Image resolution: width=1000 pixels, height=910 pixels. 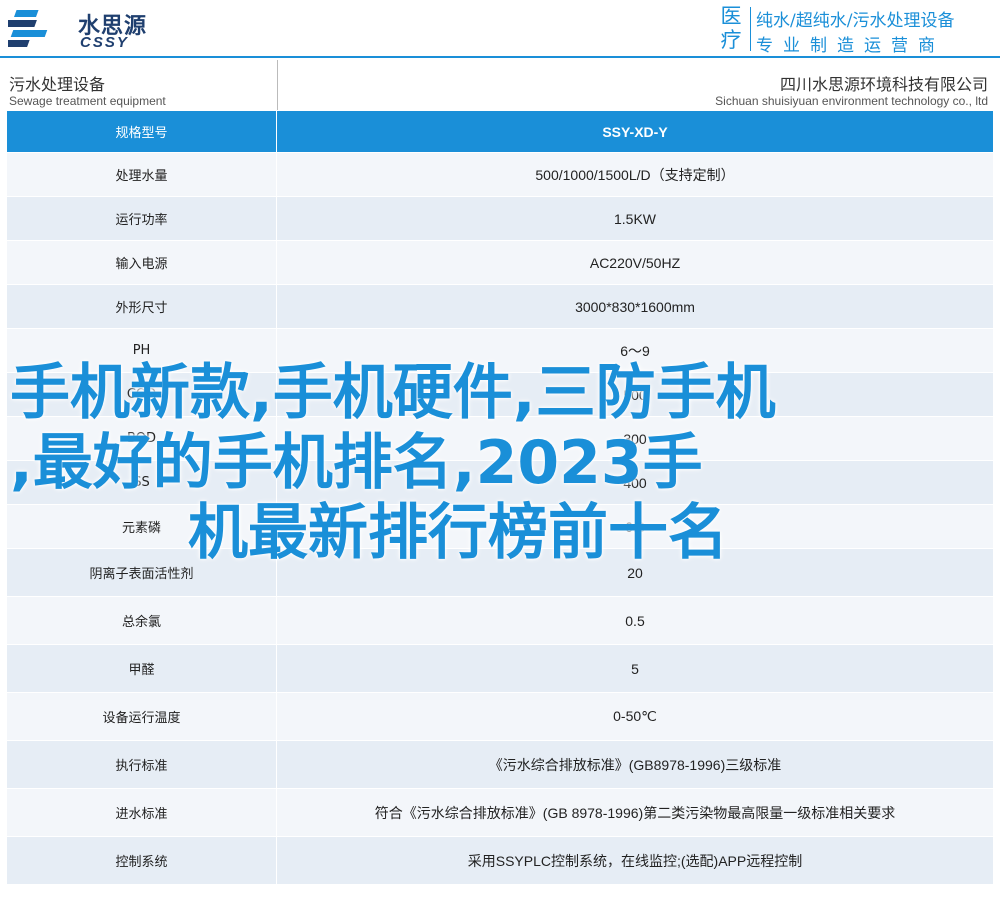 I want to click on headline-line-2: ,最好的手机排名,2023手, so click(x=356, y=463).